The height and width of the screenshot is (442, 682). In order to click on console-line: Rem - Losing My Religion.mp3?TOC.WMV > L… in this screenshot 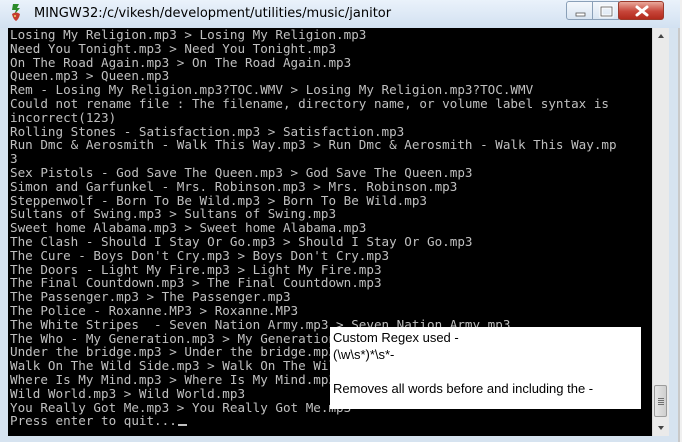, I will do `click(272, 90)`.